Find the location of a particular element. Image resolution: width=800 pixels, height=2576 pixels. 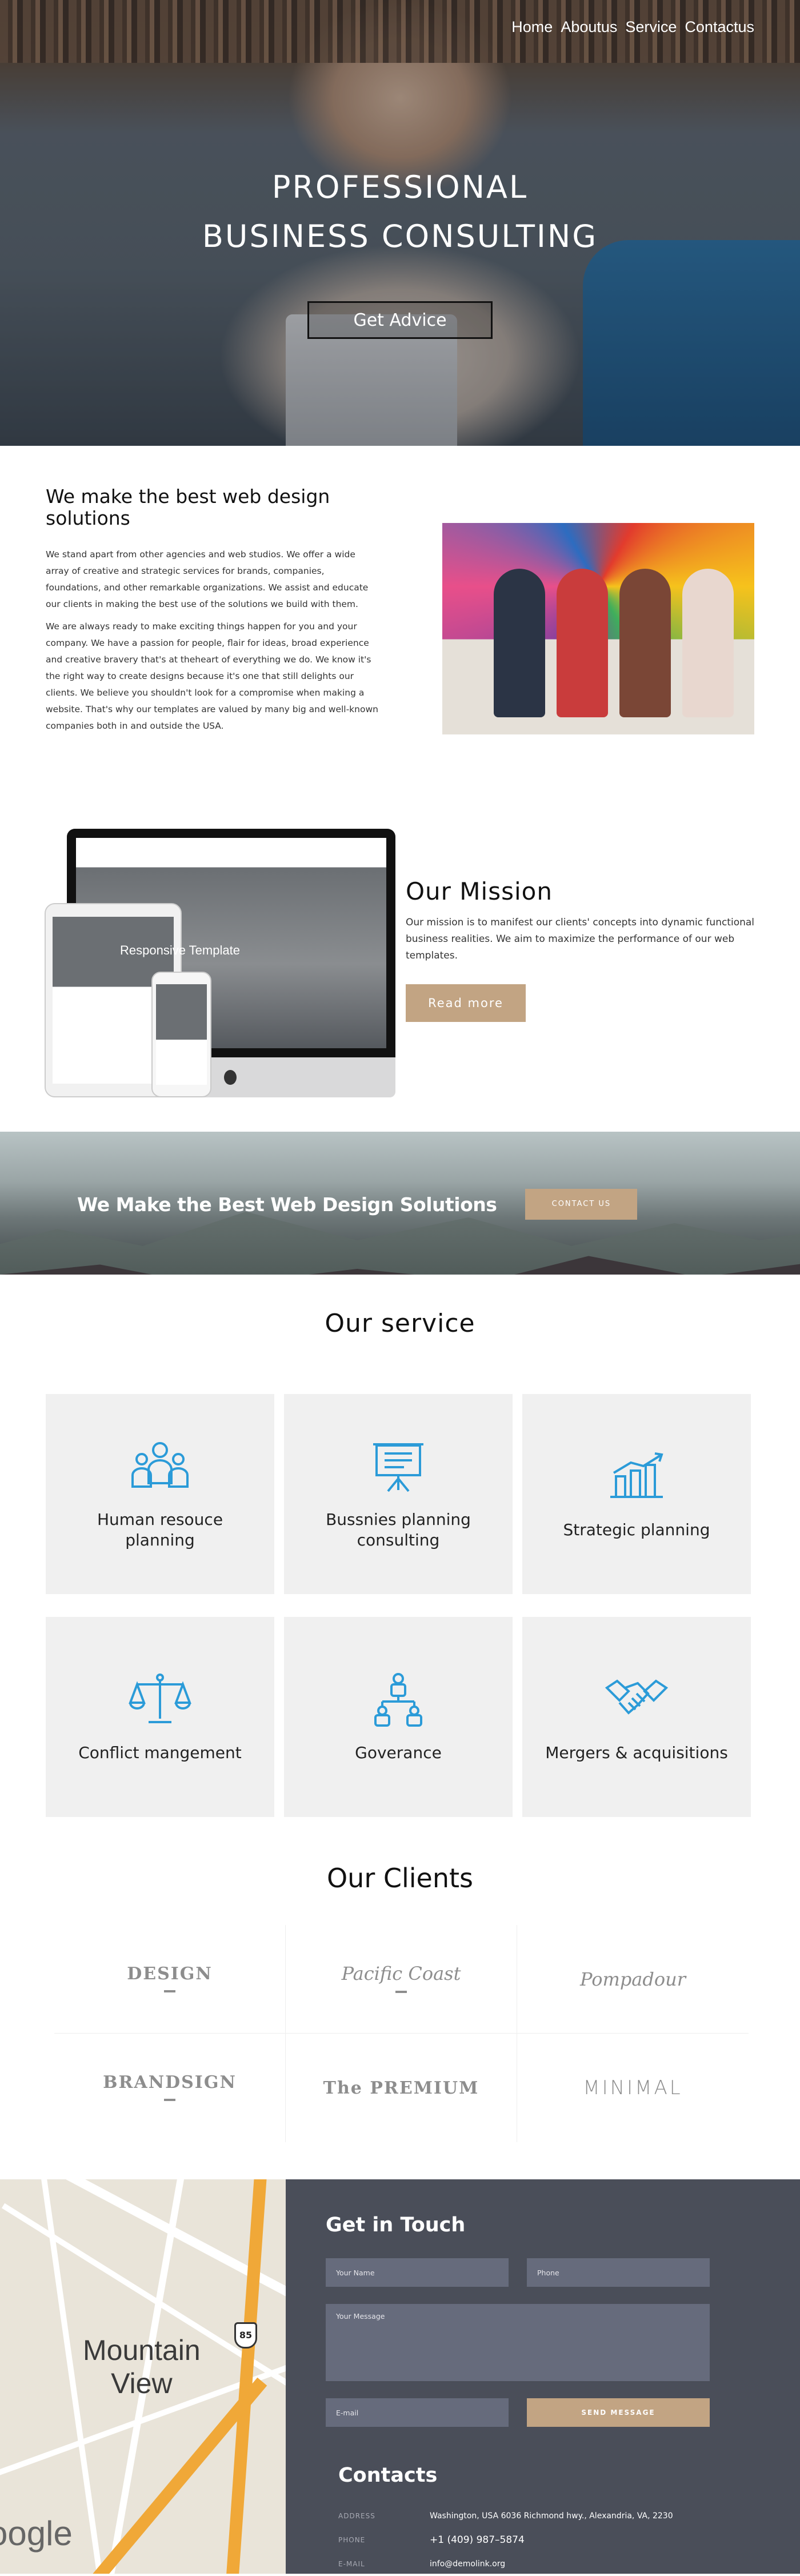

client-logo: MINIMAL is located at coordinates (632, 2087).